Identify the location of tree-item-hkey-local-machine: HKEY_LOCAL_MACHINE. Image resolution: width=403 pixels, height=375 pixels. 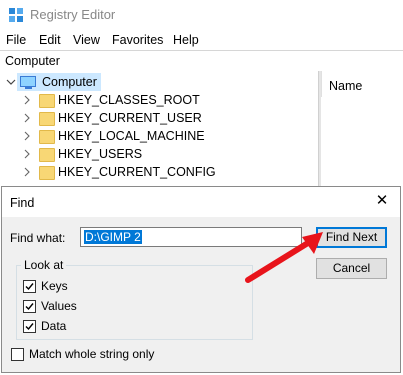
(159, 136).